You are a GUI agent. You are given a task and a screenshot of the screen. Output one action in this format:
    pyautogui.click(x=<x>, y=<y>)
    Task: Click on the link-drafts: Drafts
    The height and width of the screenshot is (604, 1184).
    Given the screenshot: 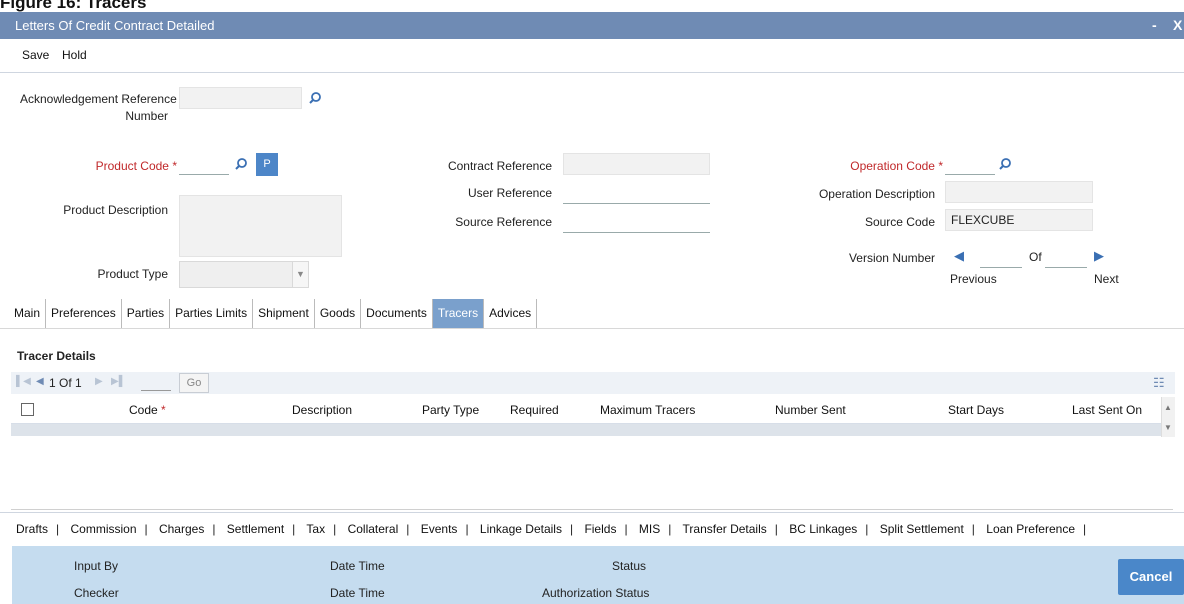 What is the action you would take?
    pyautogui.click(x=32, y=529)
    